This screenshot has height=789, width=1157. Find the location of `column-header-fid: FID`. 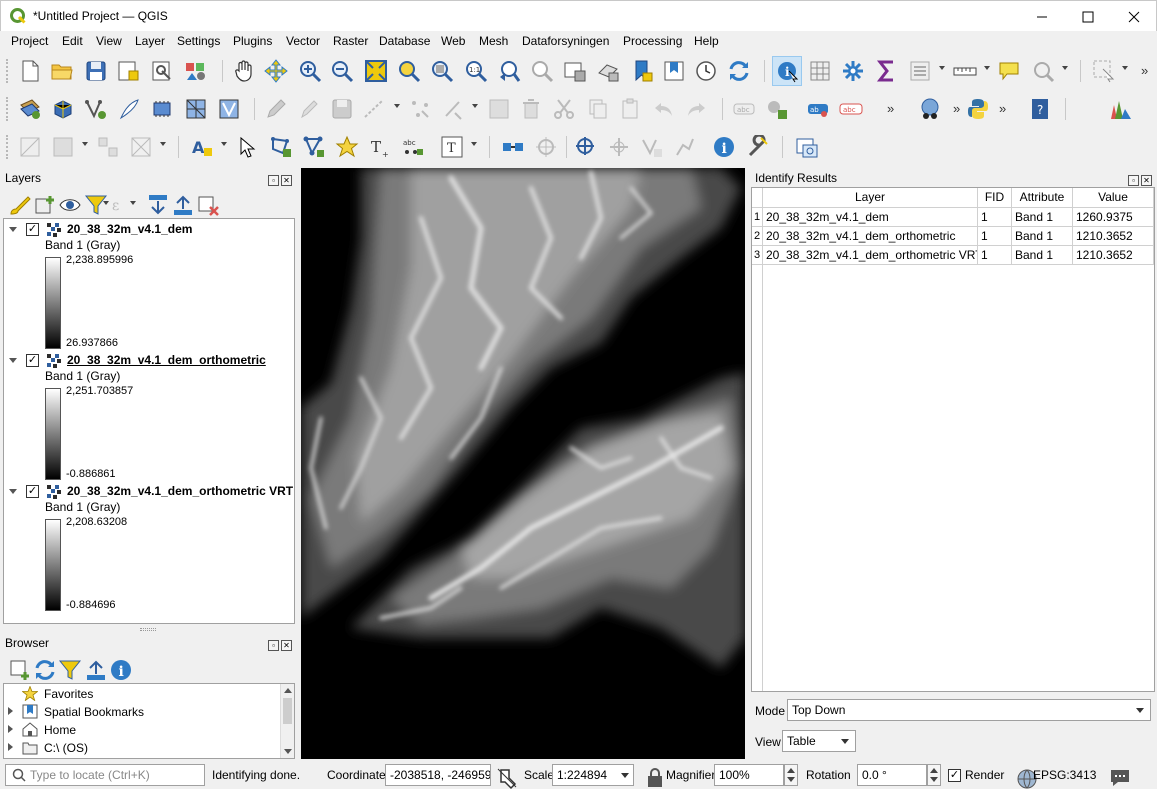

column-header-fid: FID is located at coordinates (995, 198).